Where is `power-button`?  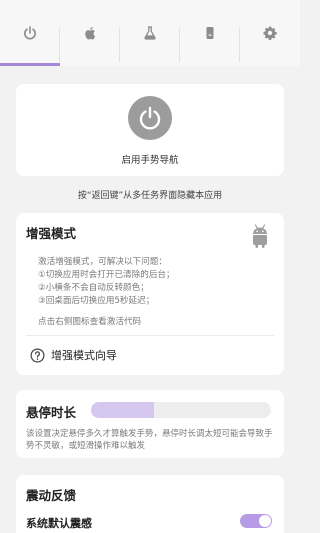 power-button is located at coordinates (150, 118).